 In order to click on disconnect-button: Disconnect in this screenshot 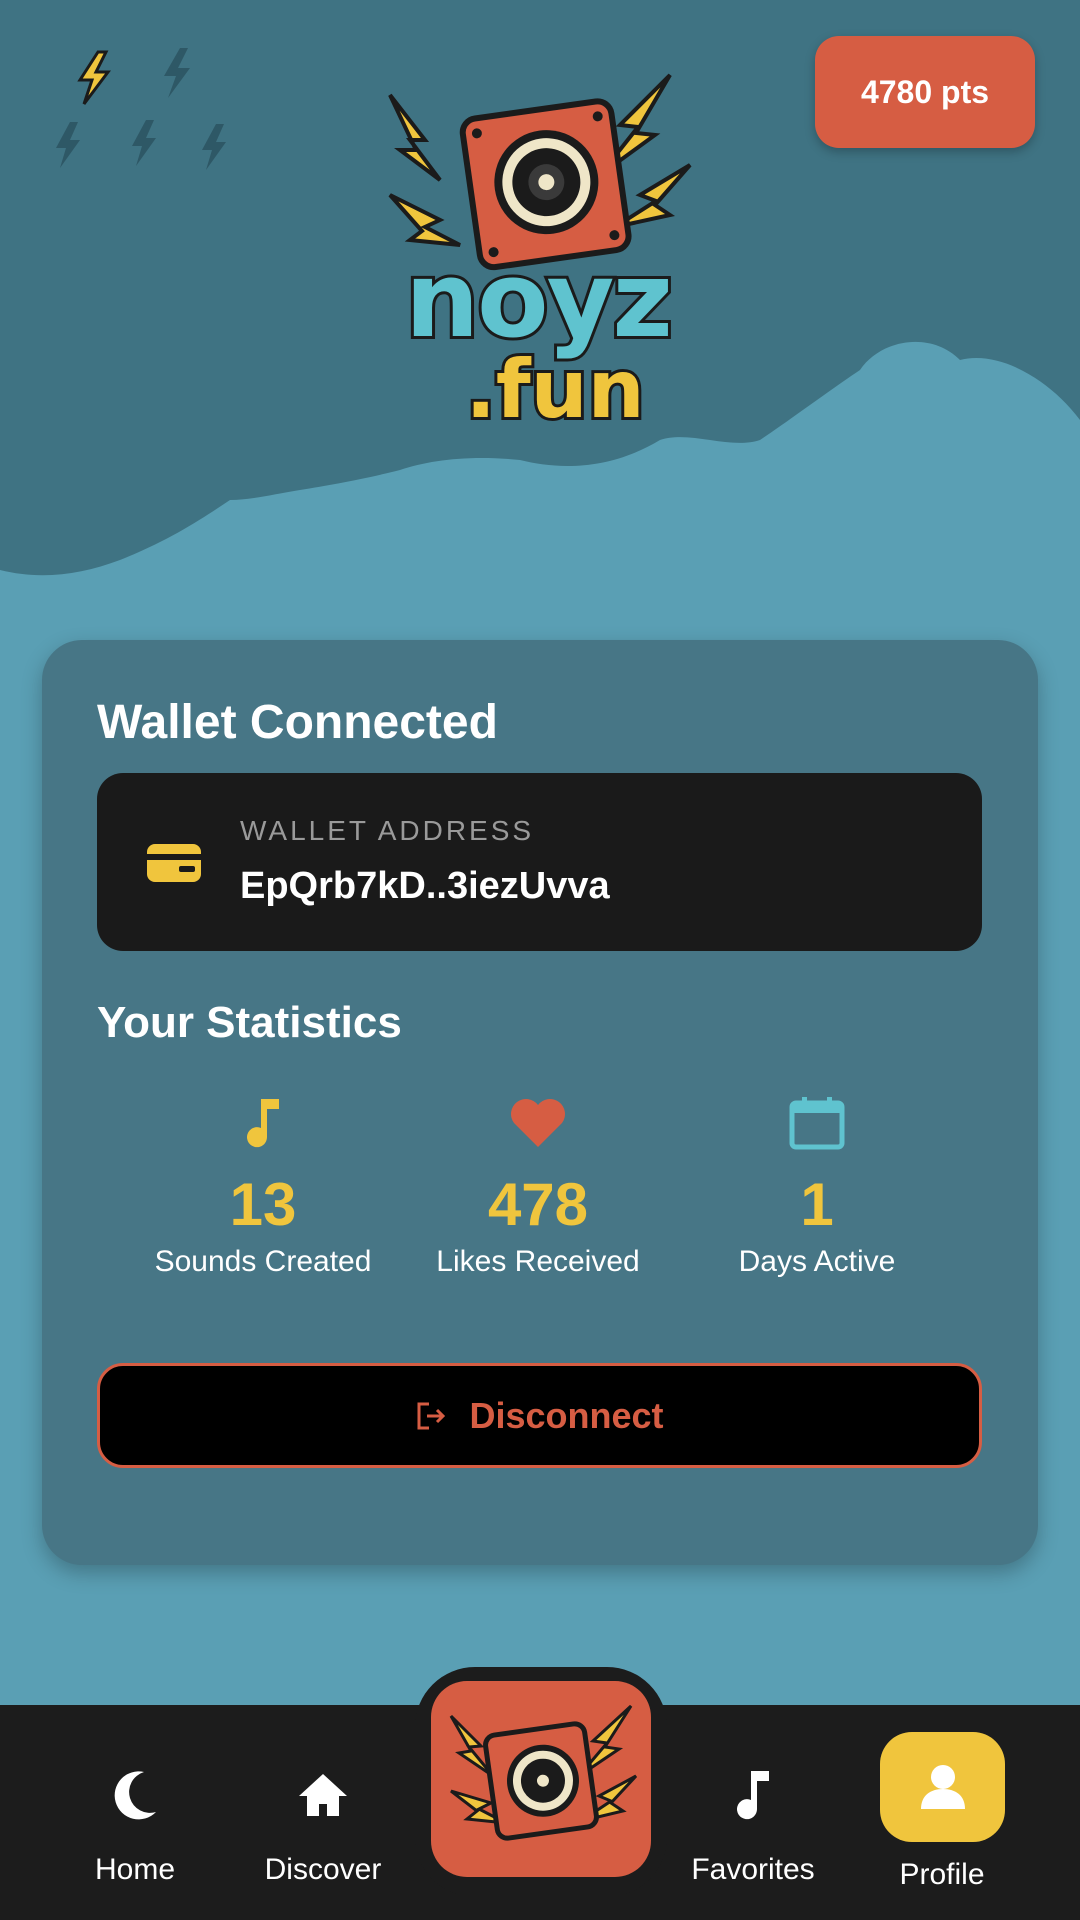, I will do `click(539, 1415)`.